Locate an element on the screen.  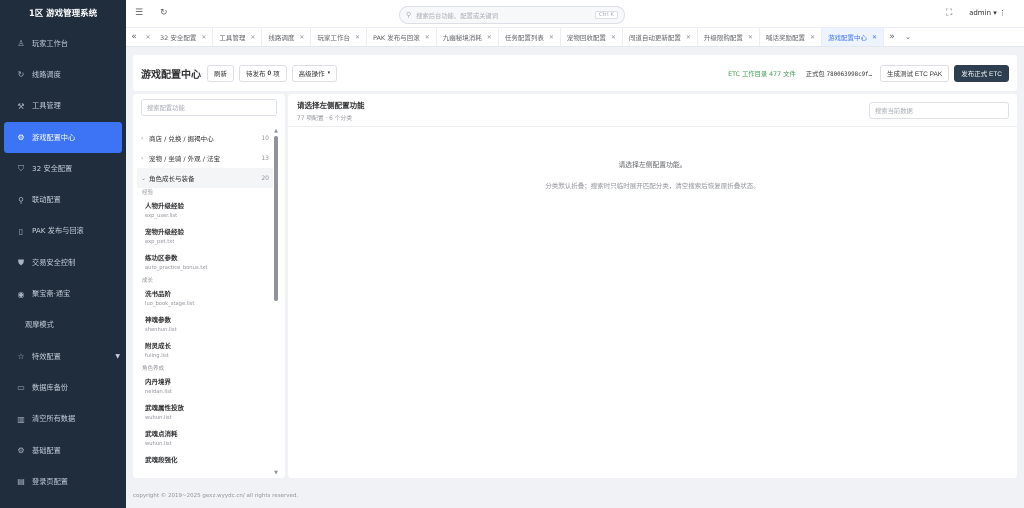
item-name: 附灵成长 is located at coordinates (158, 346).